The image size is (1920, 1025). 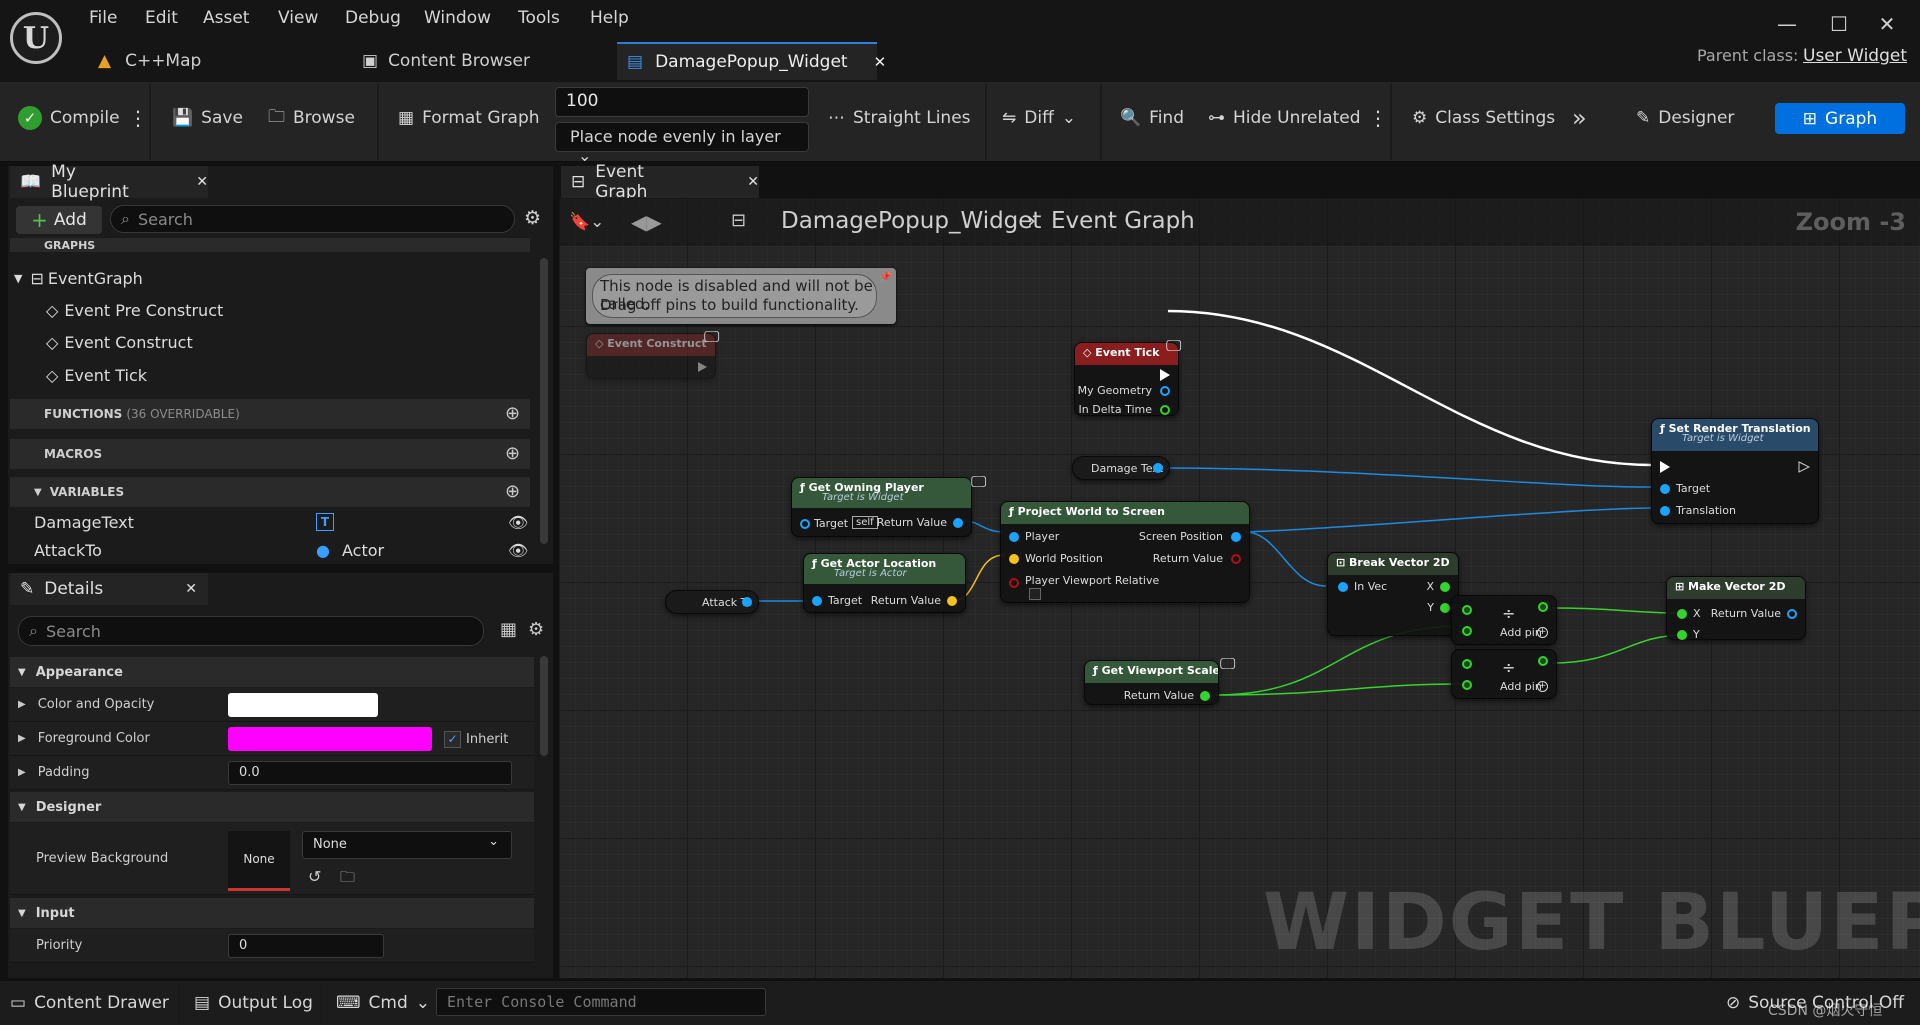 I want to click on divide-node-1: ÷ Add pin +, so click(x=1504, y=620).